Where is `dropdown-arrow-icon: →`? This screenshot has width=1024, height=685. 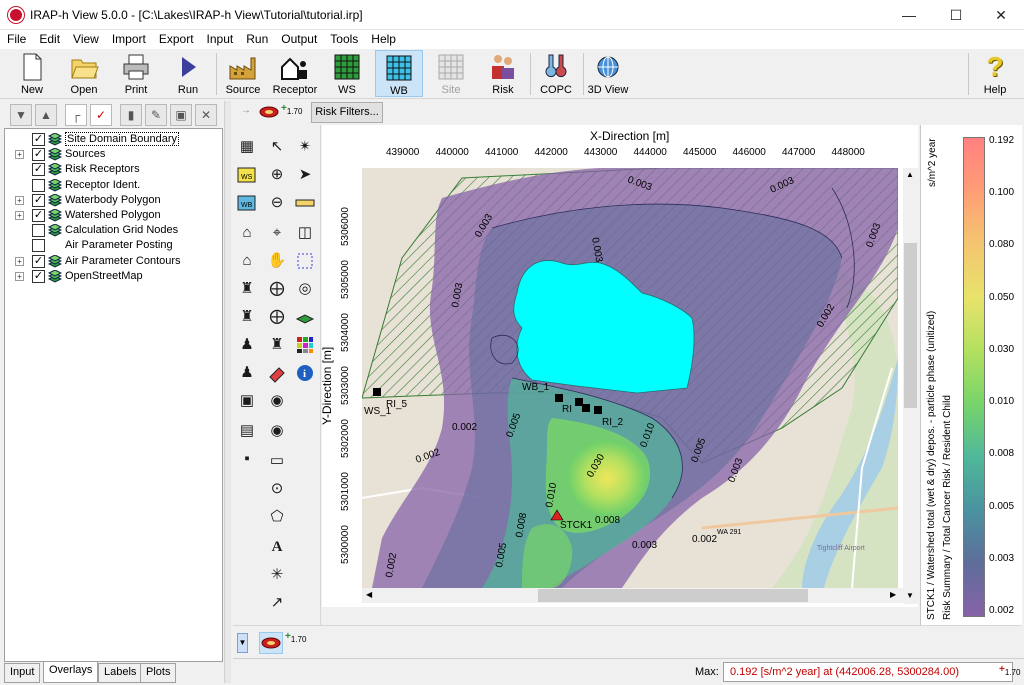 dropdown-arrow-icon: → is located at coordinates (246, 110).